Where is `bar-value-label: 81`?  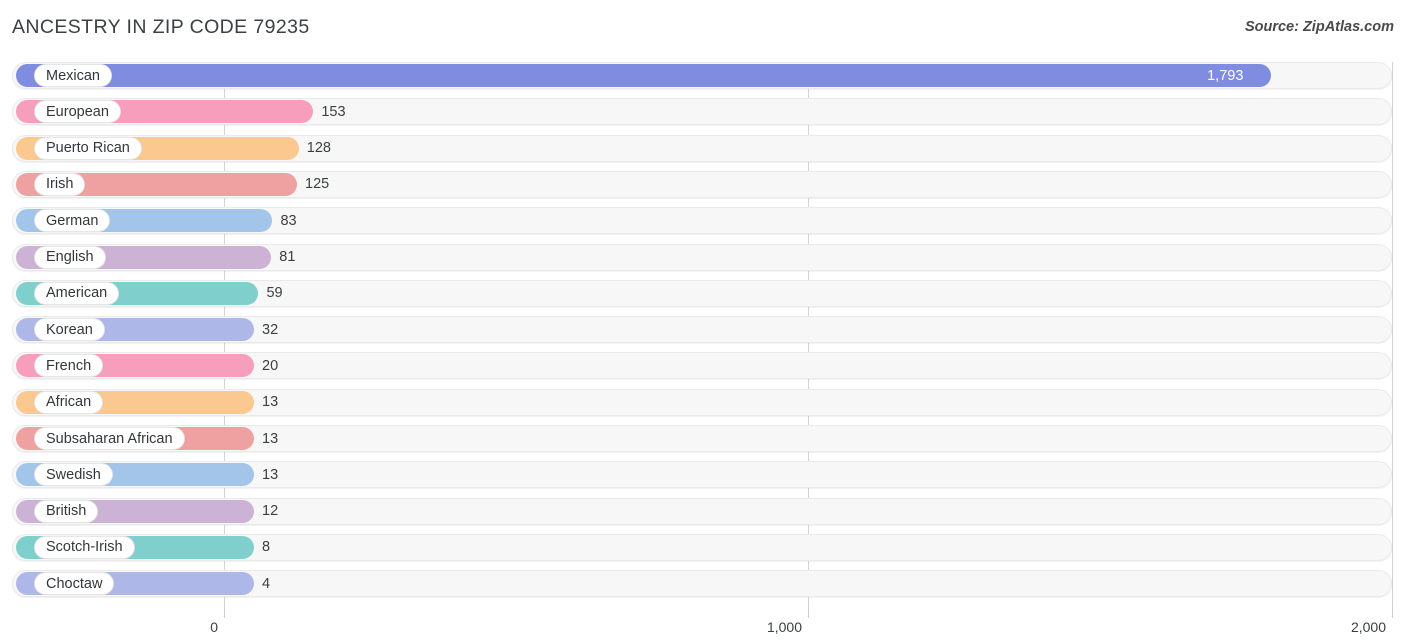
bar-value-label: 81 is located at coordinates (287, 257).